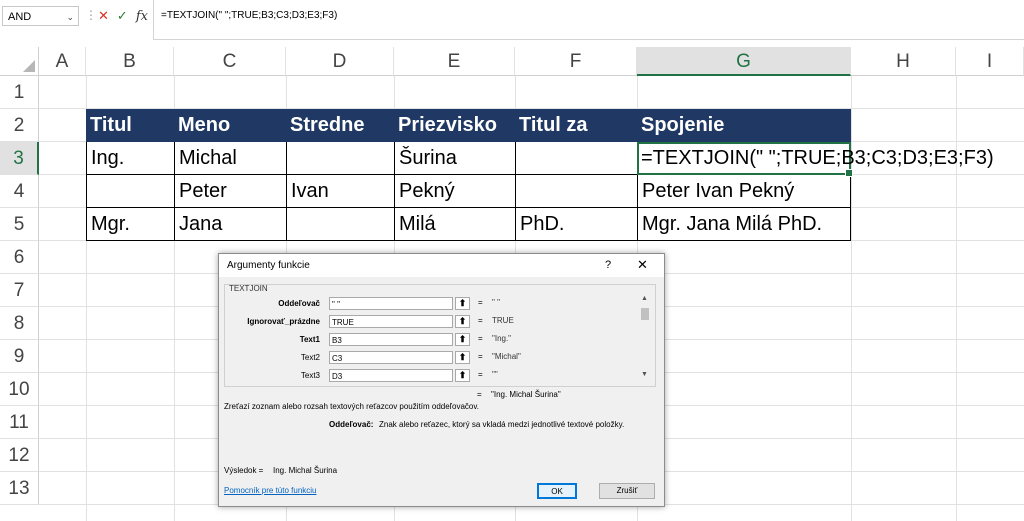 Image resolution: width=1024 pixels, height=521 pixels. Describe the element at coordinates (645, 314) in the screenshot. I see `scrollbar-thumb` at that location.